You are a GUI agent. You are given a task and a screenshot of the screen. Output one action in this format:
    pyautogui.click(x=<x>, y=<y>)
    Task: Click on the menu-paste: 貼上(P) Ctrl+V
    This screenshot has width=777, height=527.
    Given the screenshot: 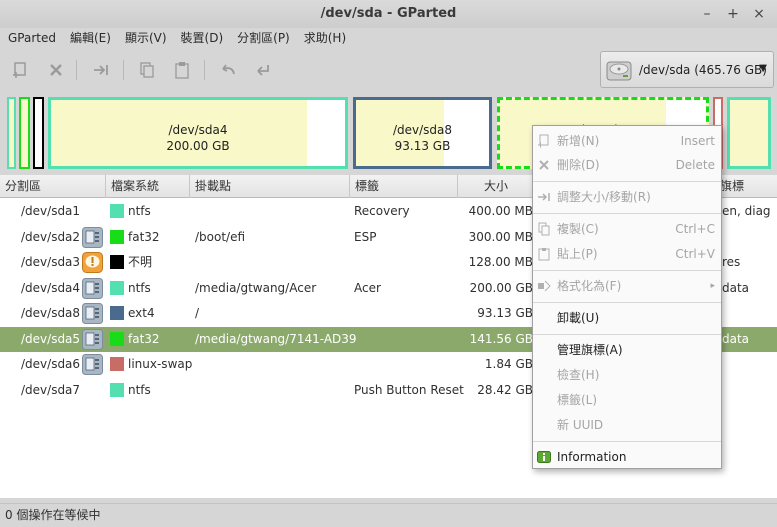 What is the action you would take?
    pyautogui.click(x=627, y=254)
    